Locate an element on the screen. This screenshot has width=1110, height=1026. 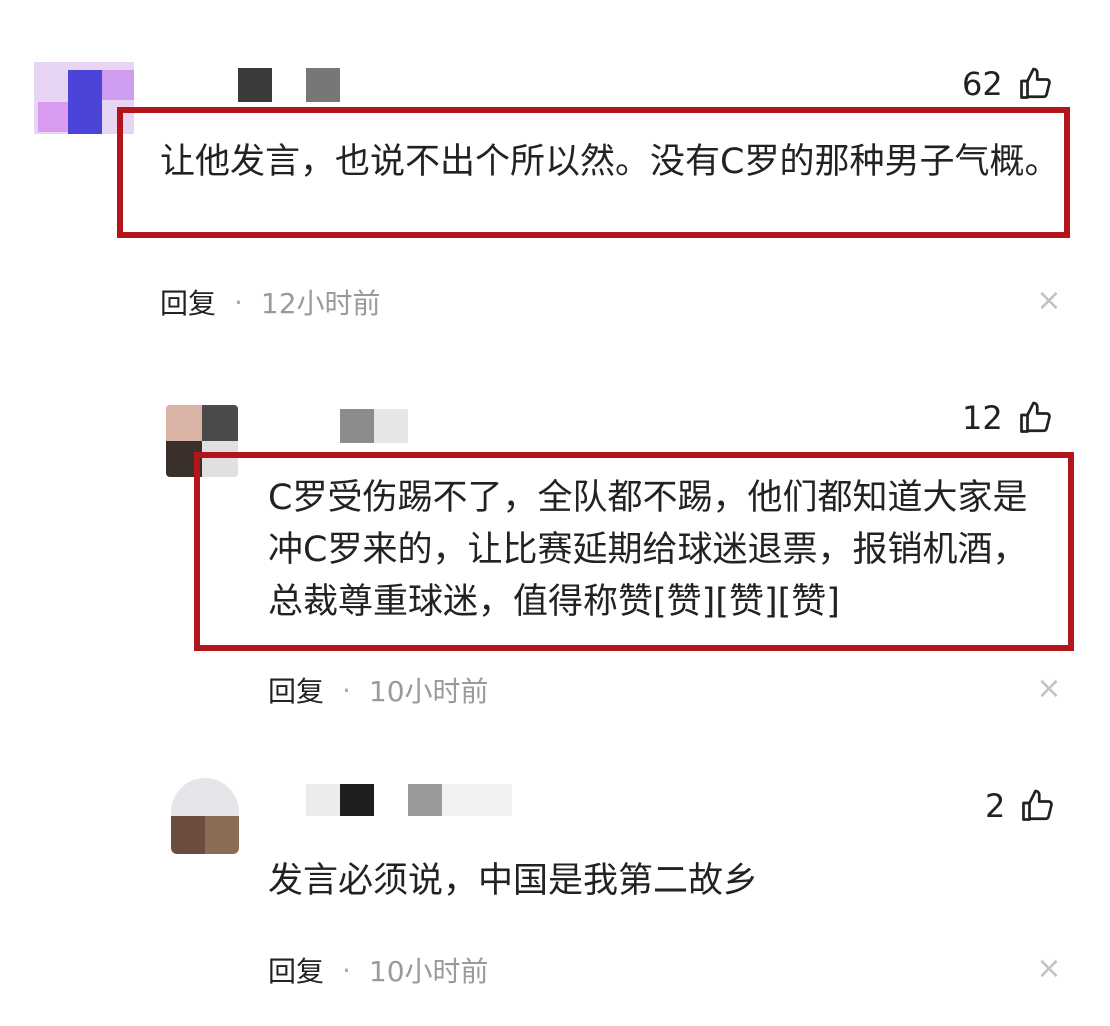
username-masked is located at coordinates (409, 800).